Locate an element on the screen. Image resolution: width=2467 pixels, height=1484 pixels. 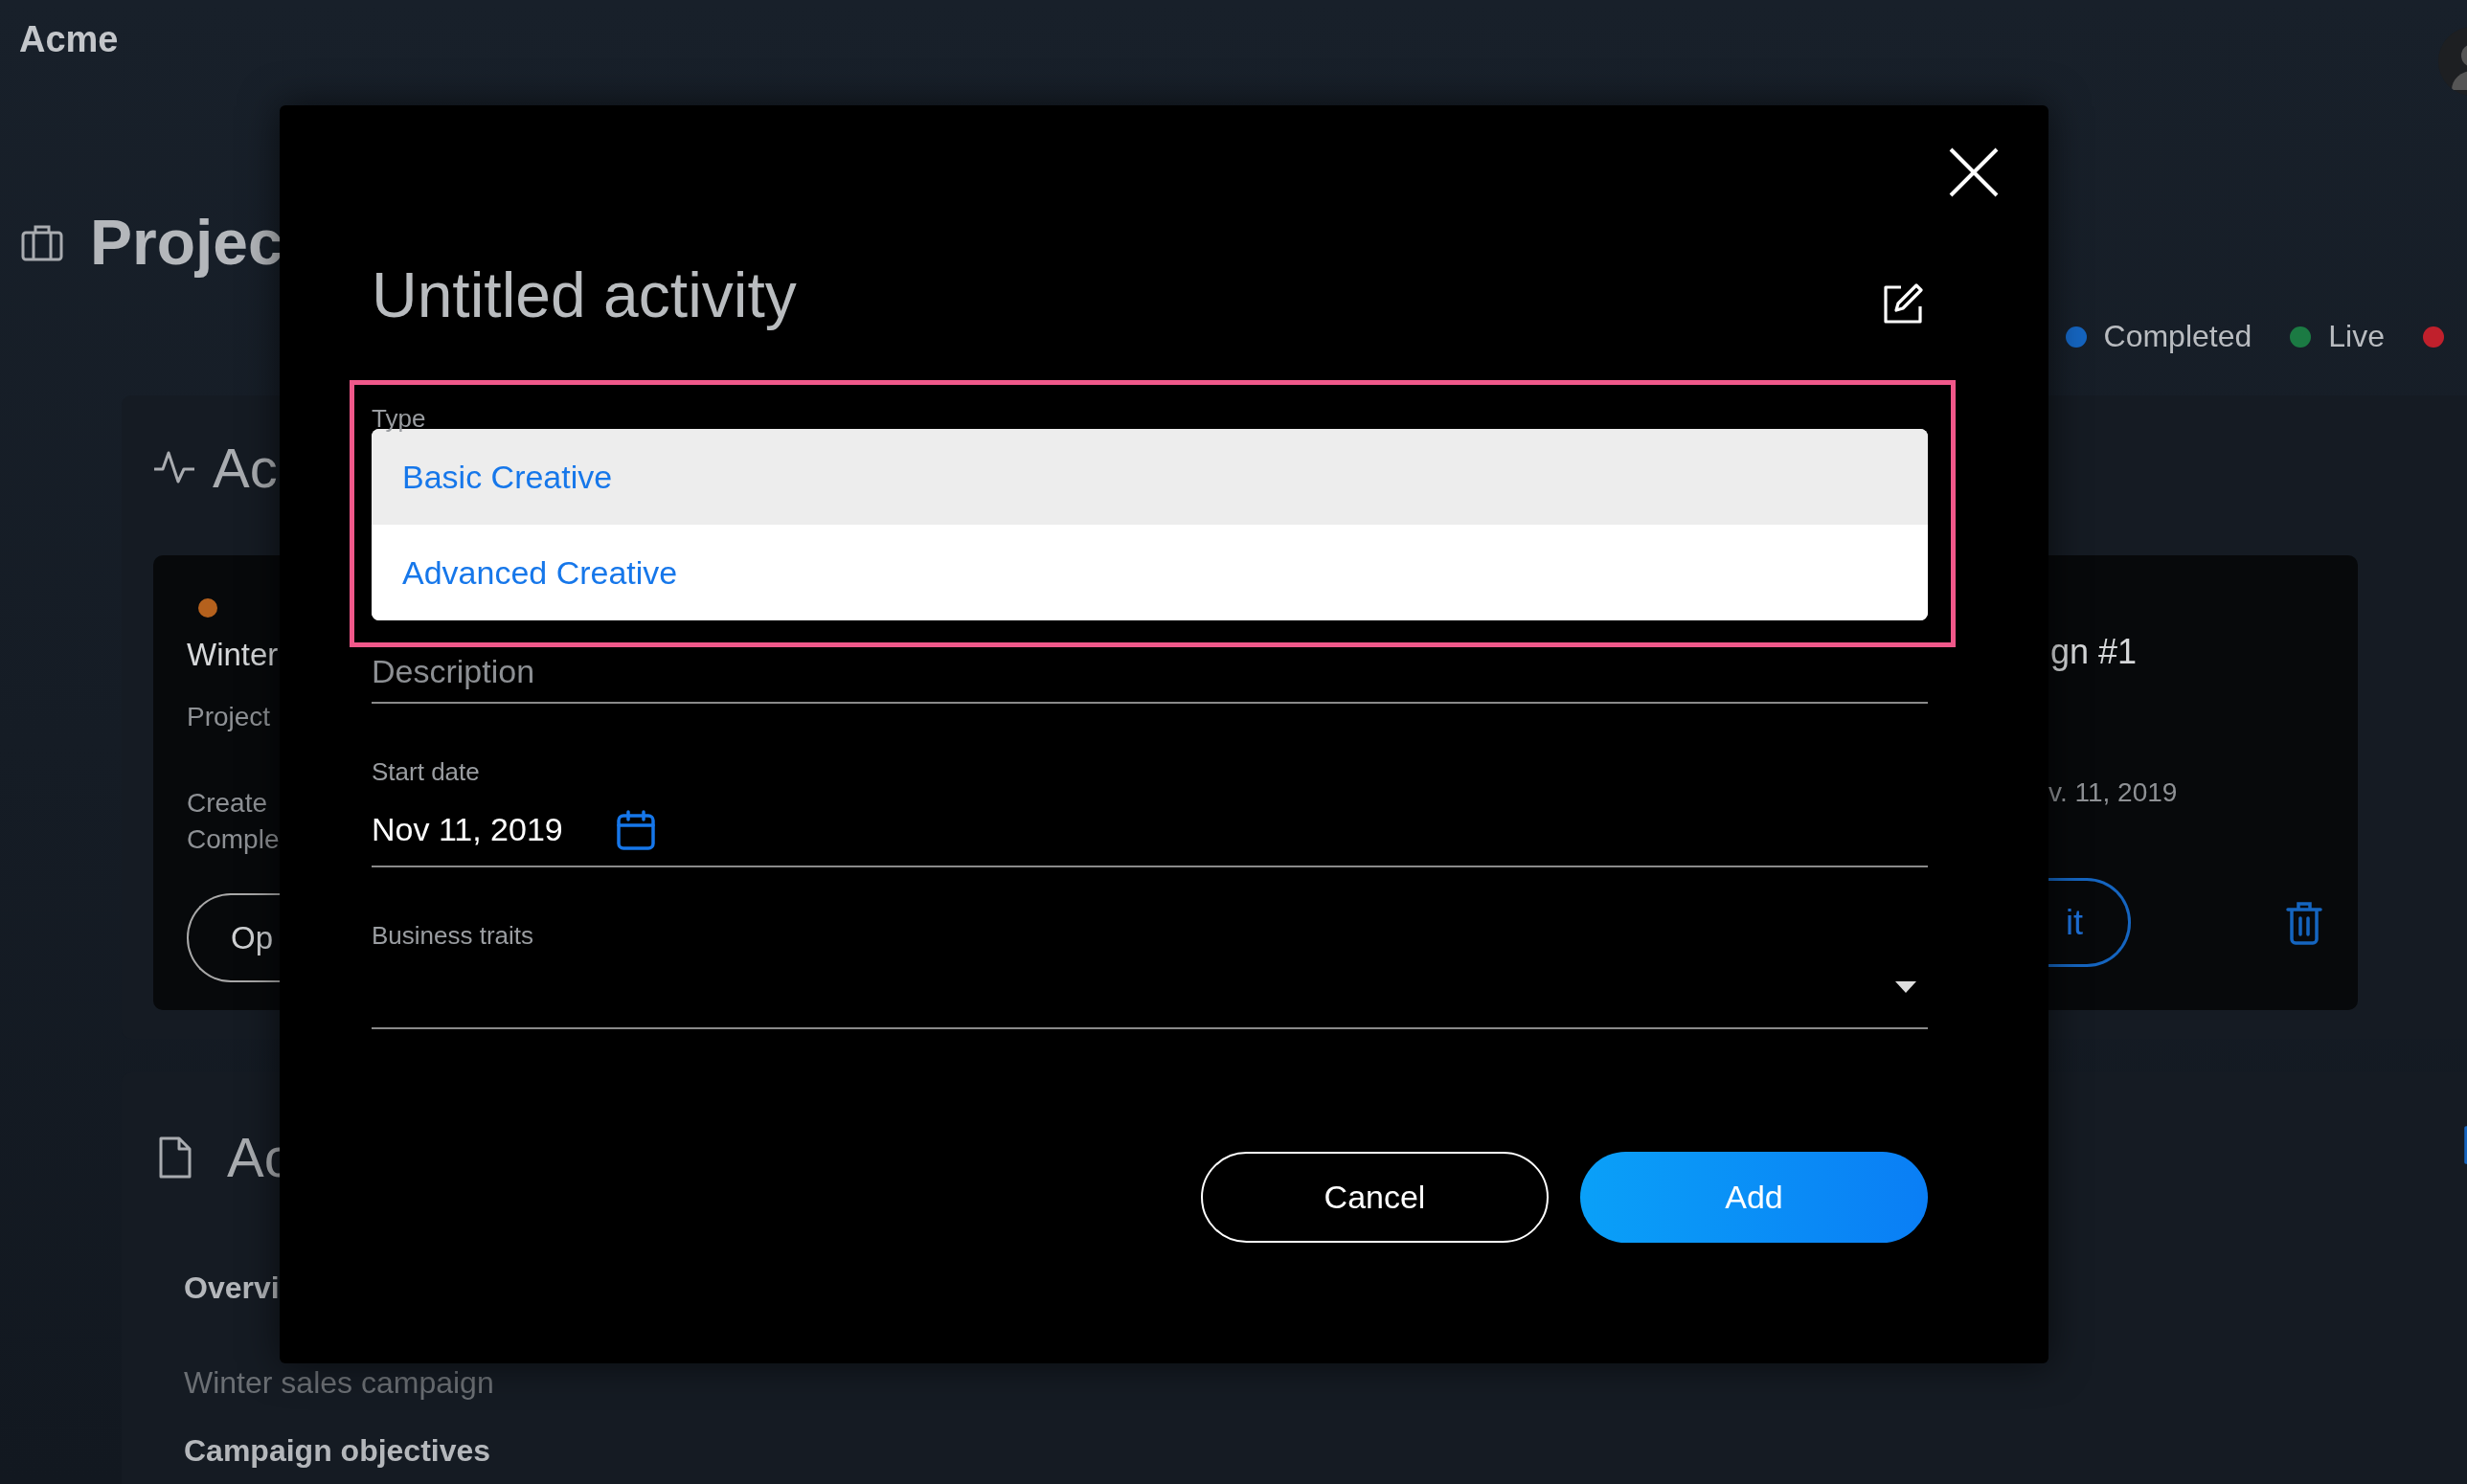
document-icon is located at coordinates (175, 1157).